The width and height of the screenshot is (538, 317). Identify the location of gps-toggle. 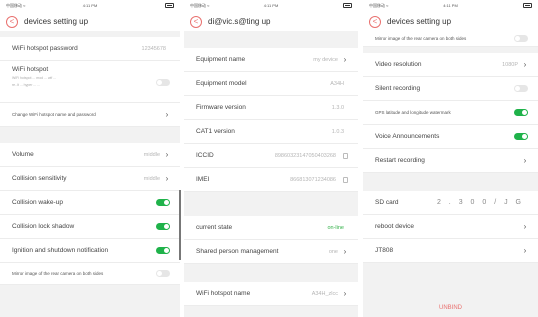
(521, 112).